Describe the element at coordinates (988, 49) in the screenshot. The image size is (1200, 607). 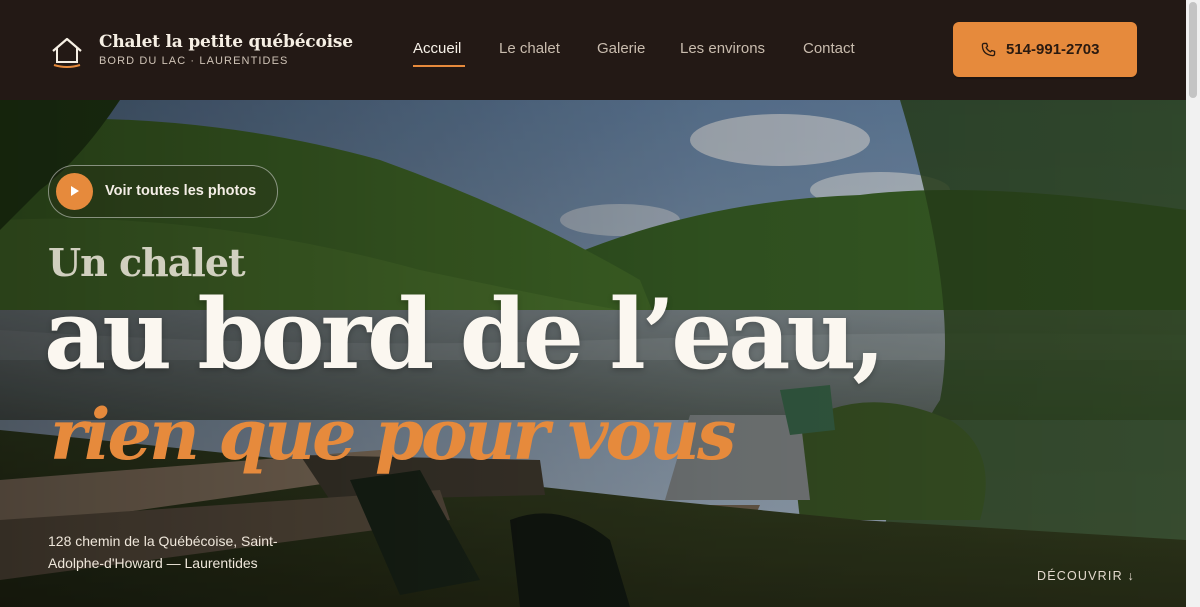
I see `phone-icon` at that location.